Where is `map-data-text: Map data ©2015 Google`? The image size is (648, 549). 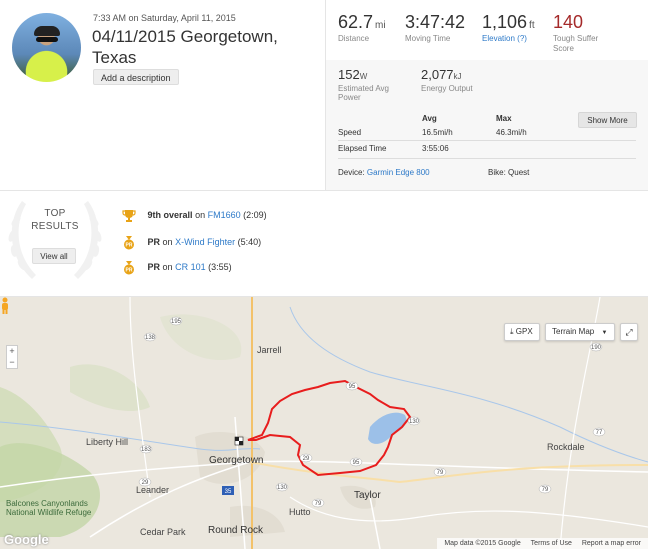
map-data-text: Map data ©2015 Google is located at coordinates (482, 543).